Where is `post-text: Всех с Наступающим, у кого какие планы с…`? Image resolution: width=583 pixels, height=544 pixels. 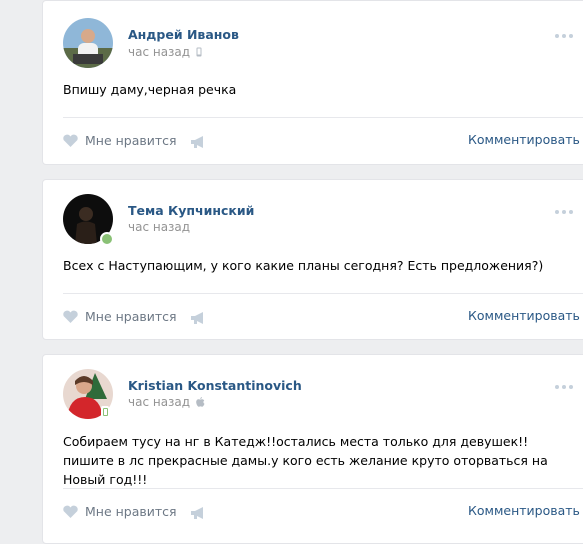
post-text: Всех с Наступающим, у кого какие планы с… is located at coordinates (303, 265).